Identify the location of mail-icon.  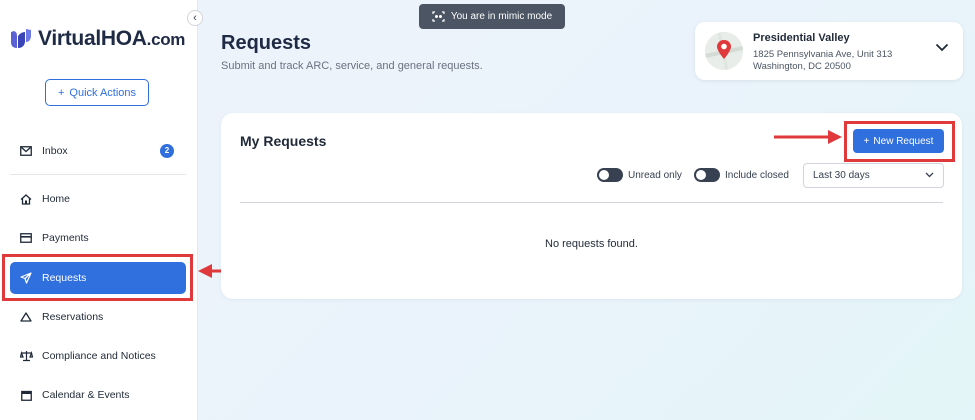
(26, 151).